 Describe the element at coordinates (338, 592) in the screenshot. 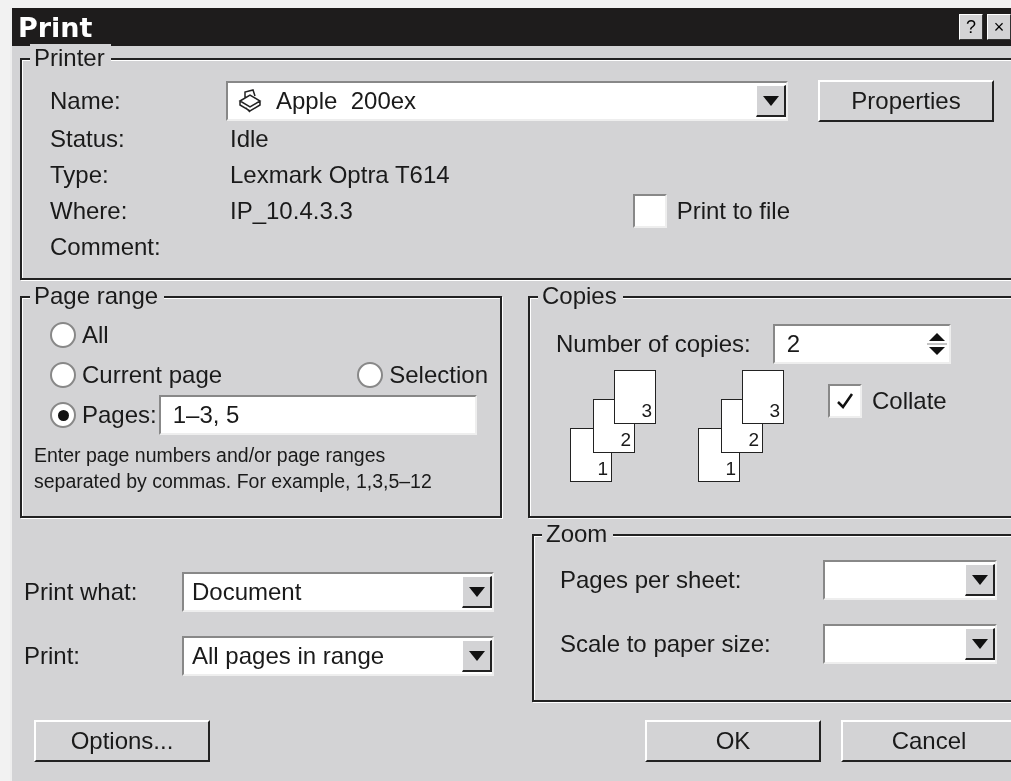

I see `dropdown: Document` at that location.